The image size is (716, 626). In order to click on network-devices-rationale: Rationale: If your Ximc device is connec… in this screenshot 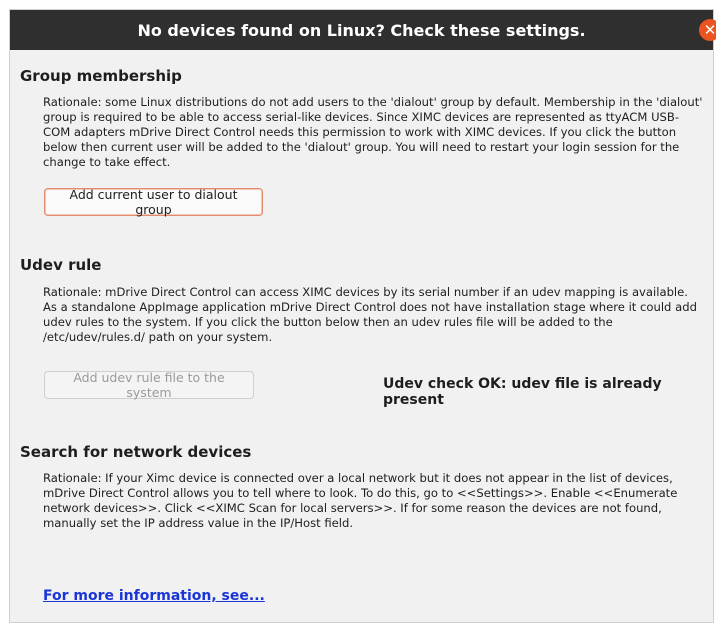, I will do `click(360, 500)`.